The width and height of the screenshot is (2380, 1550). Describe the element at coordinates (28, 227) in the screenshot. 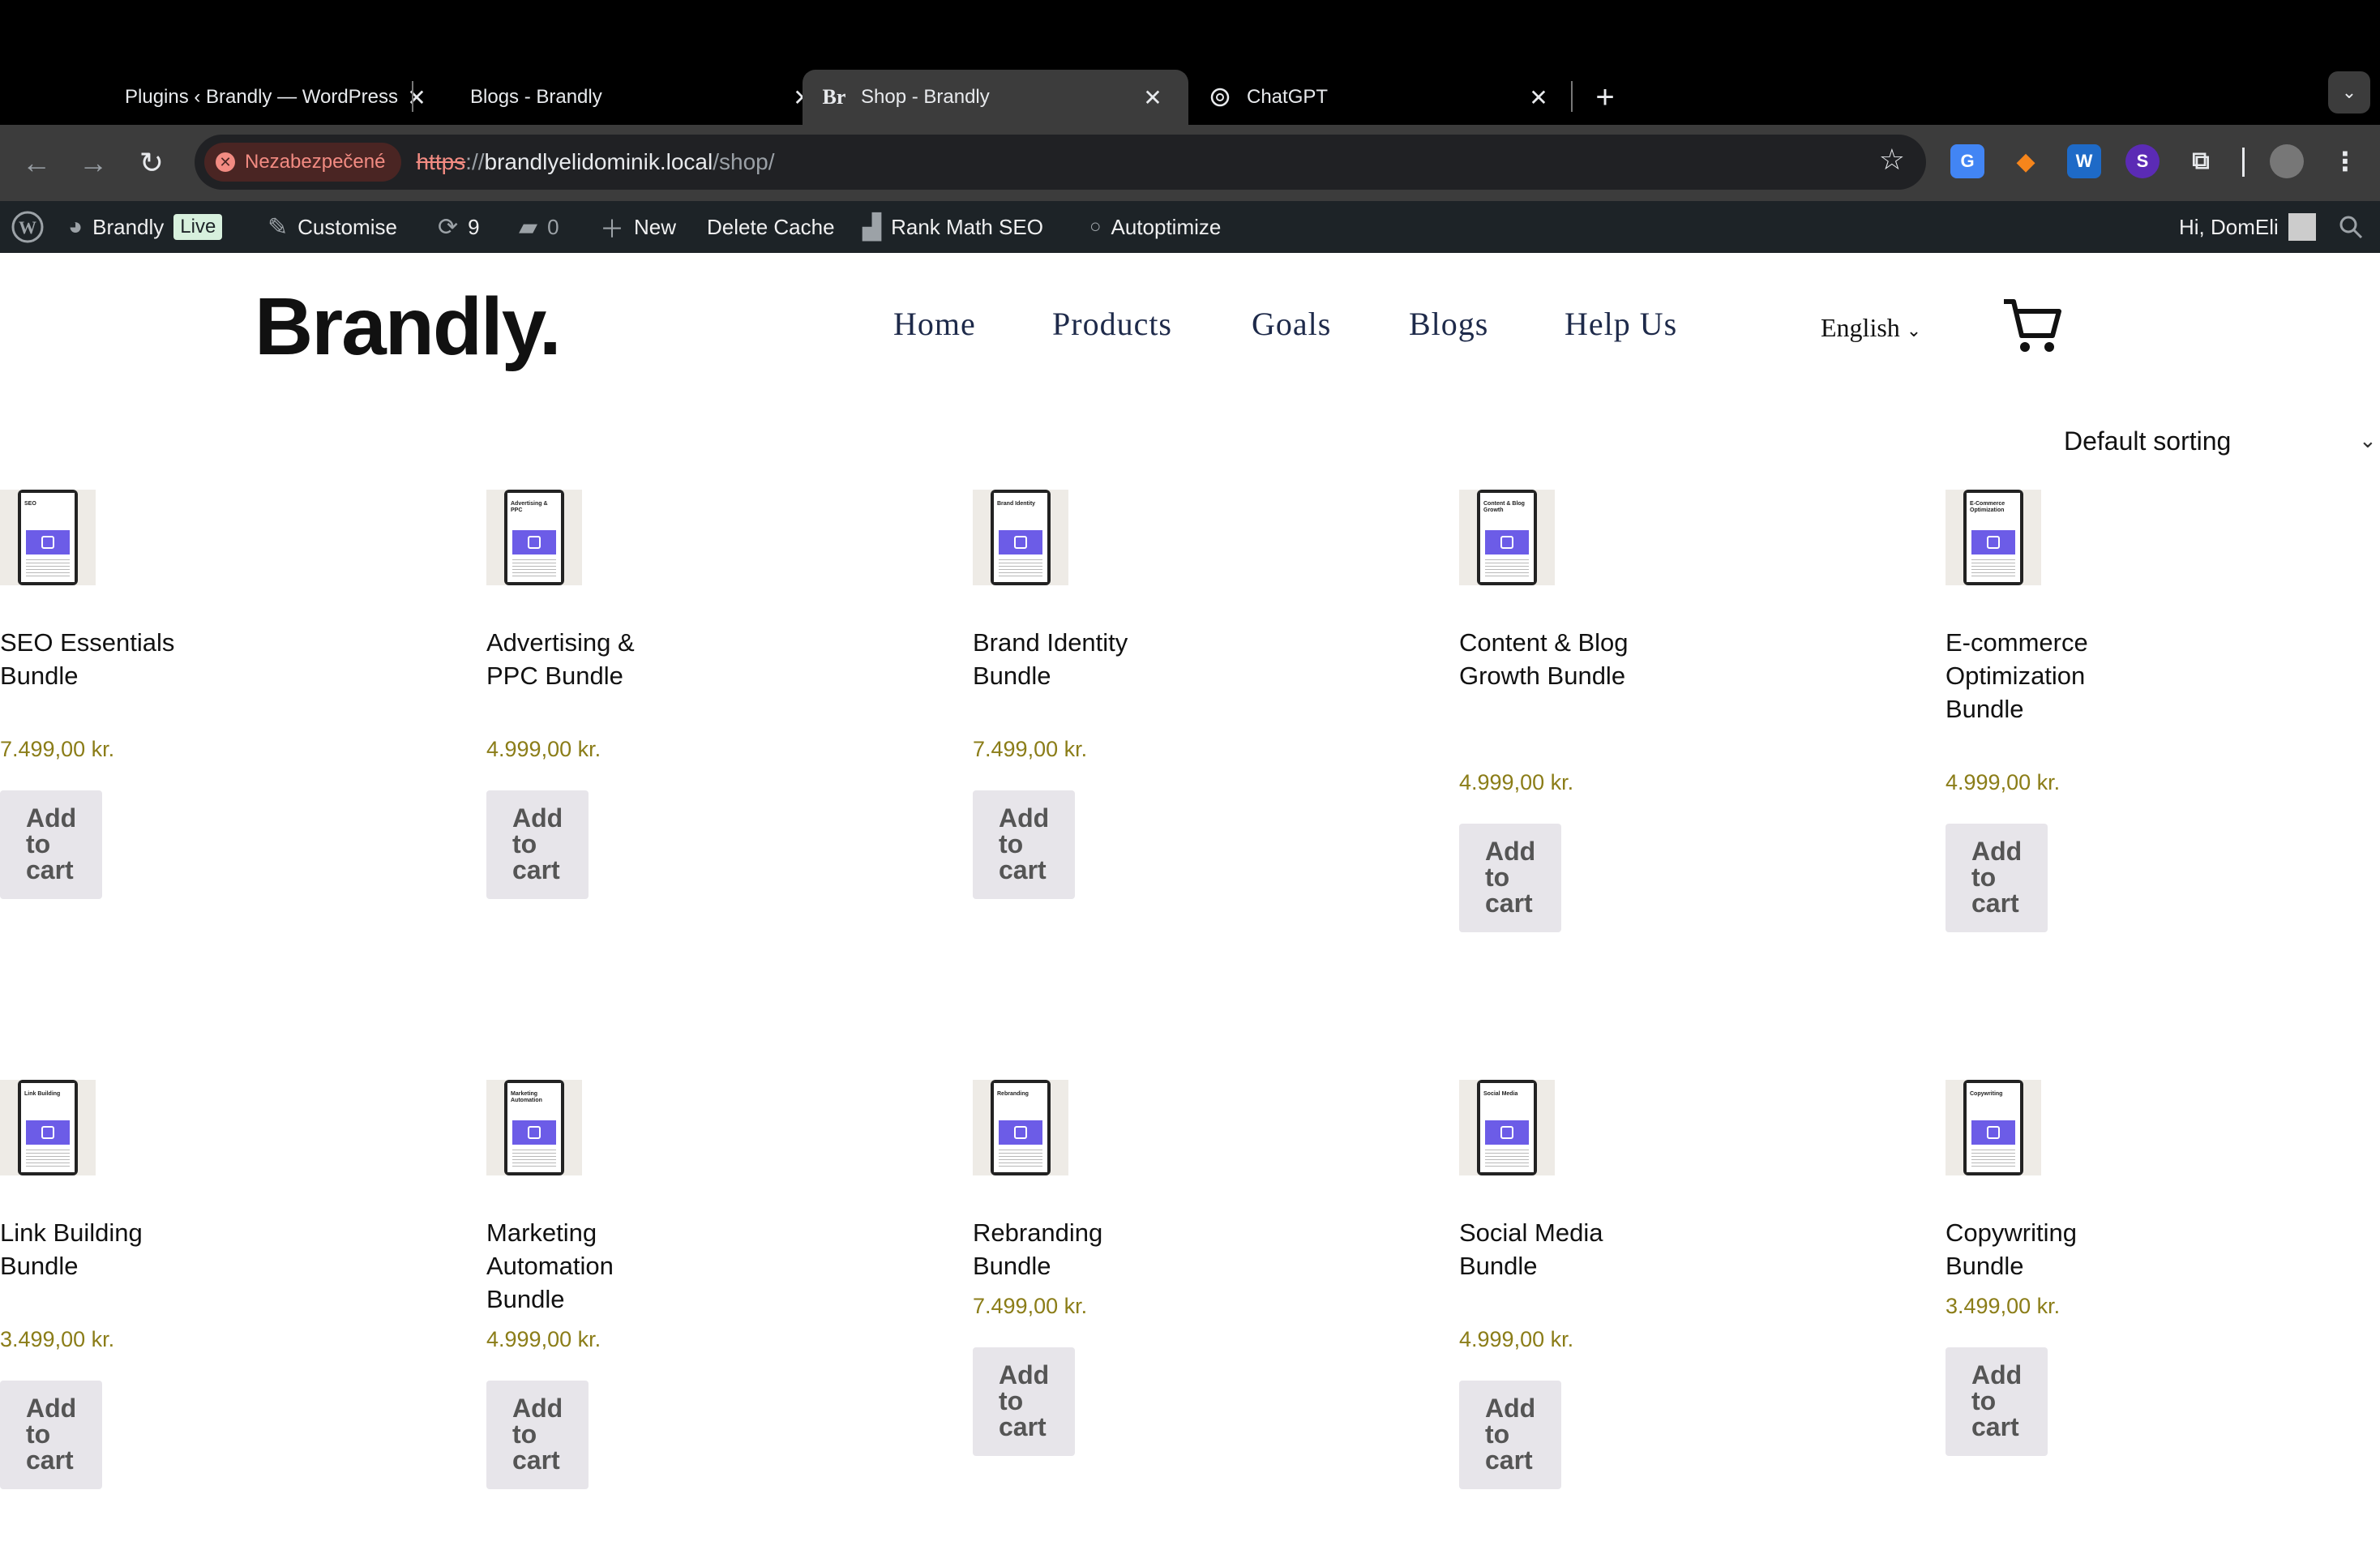

I see `wordpress-logo-icon: W` at that location.